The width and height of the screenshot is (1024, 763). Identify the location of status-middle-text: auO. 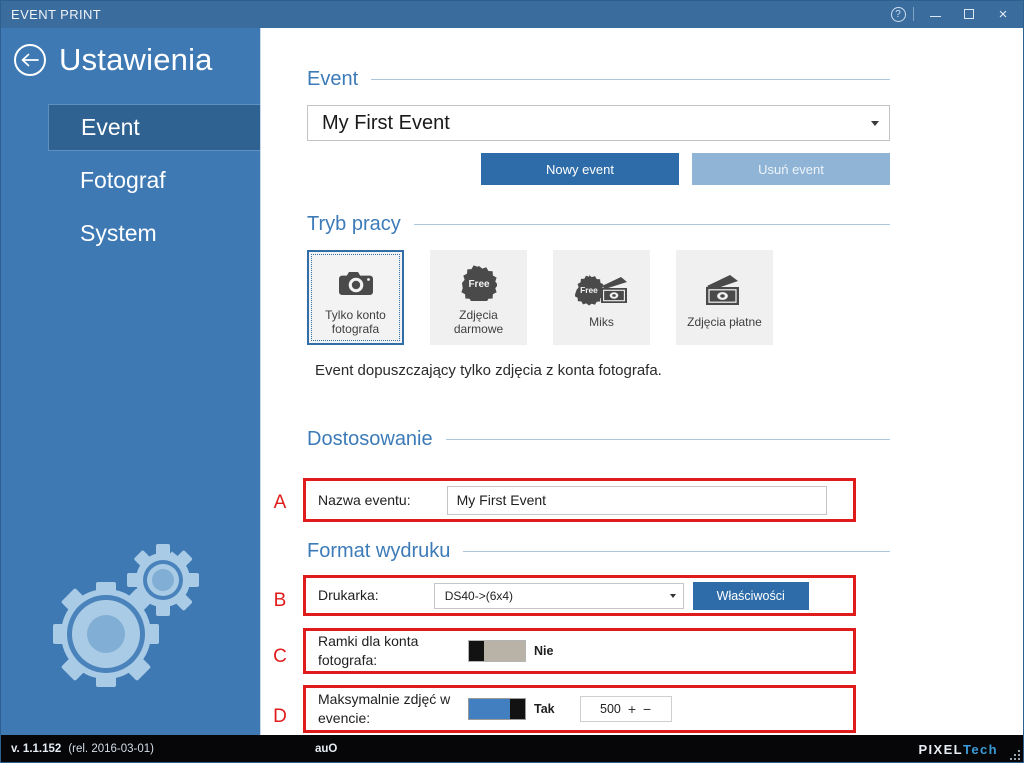
(326, 749).